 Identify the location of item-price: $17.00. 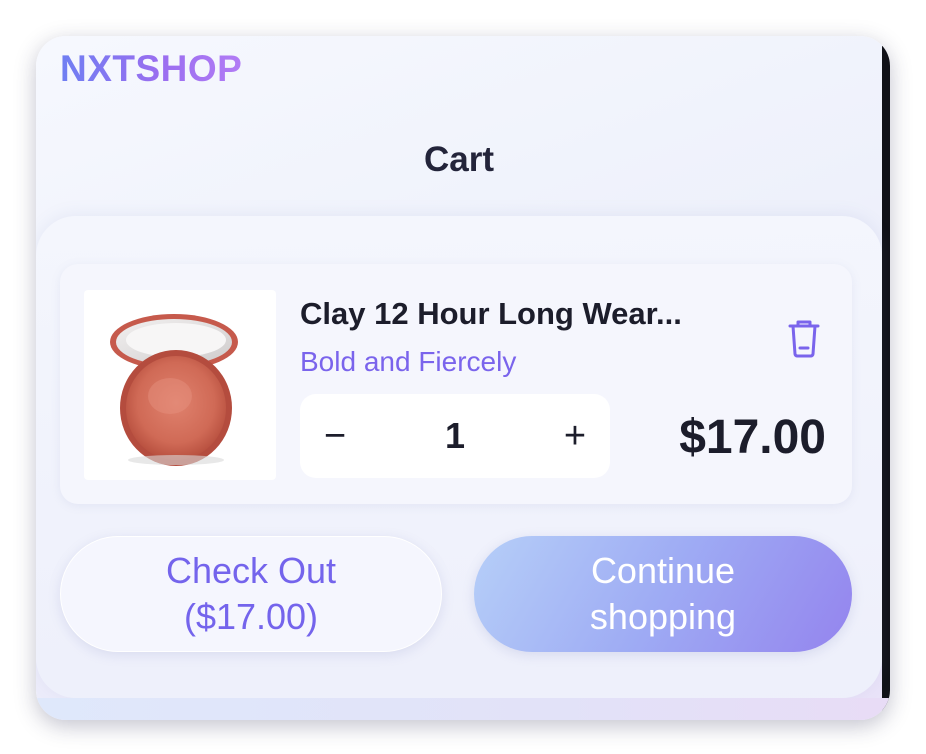
(752, 437).